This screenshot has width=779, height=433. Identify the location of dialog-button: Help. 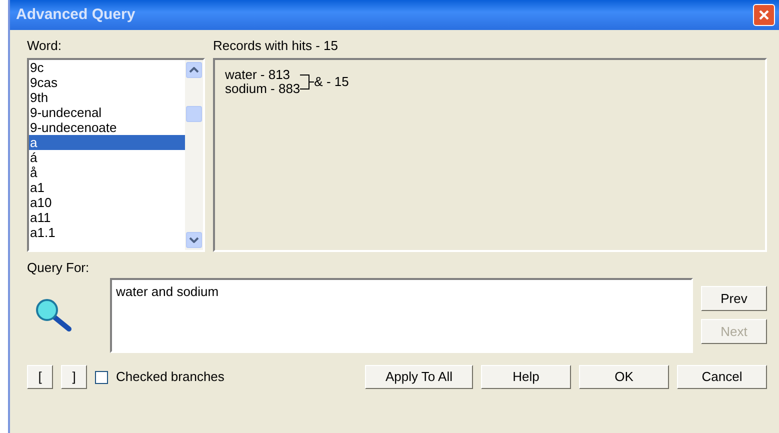
(526, 377).